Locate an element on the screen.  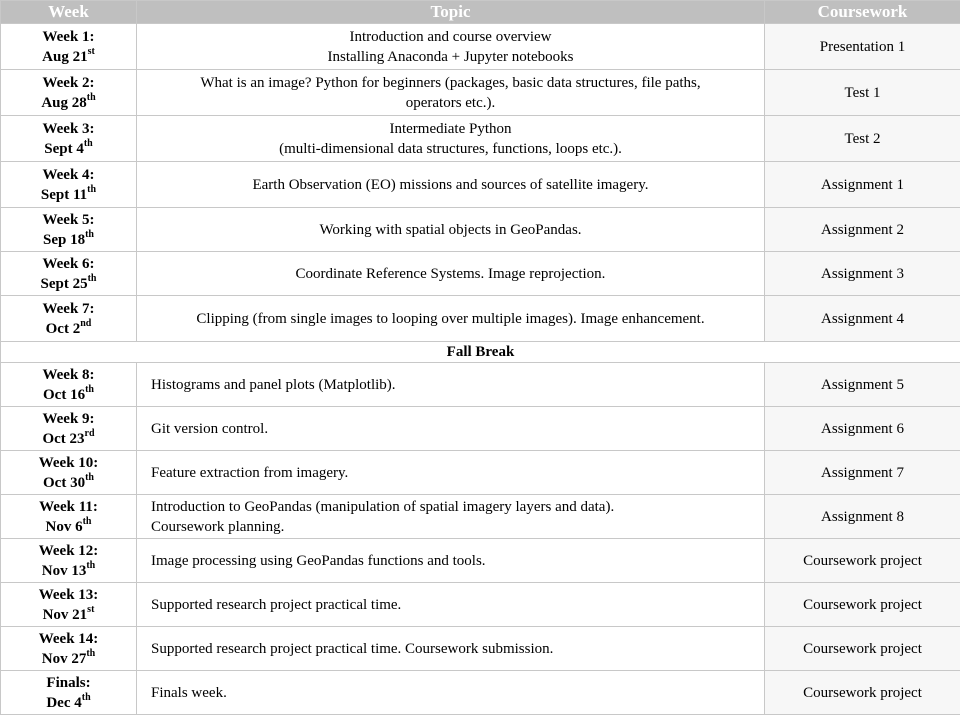
fall-break-label: Fall Break is located at coordinates (480, 352).